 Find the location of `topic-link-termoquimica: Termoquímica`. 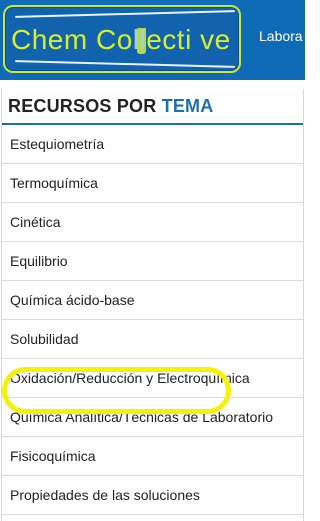

topic-link-termoquimica: Termoquímica is located at coordinates (152, 183).